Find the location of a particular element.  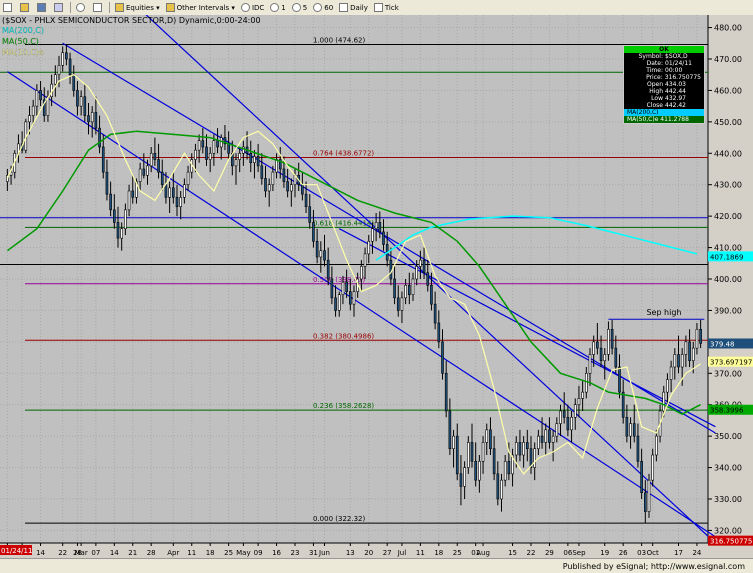

info-row: Close 442.42 is located at coordinates (664, 105).